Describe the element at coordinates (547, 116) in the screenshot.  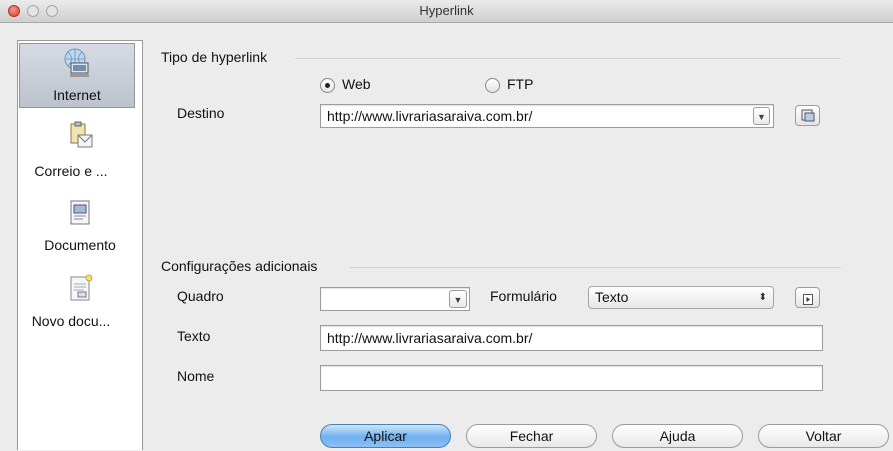
I see `destination-input: http://www.livrariasaraiva.com.br/` at that location.